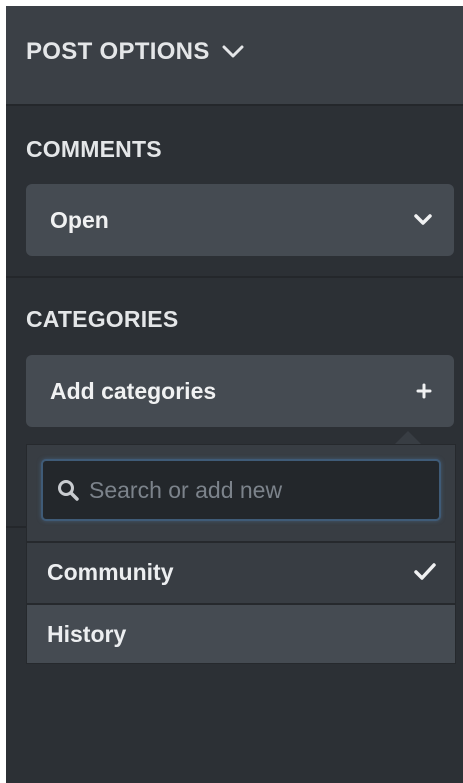  Describe the element at coordinates (424, 391) in the screenshot. I see `plus-icon` at that location.